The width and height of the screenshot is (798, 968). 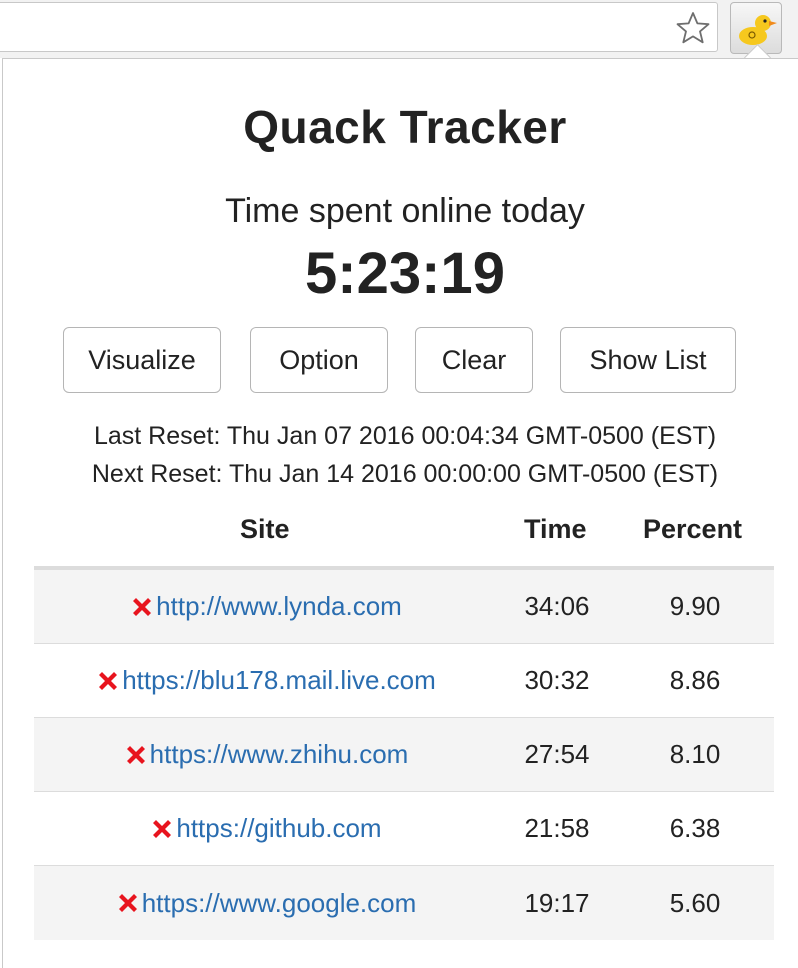 I want to click on table-row: https://blu178.mail.live.com 30:32 8.86, so click(x=404, y=681).